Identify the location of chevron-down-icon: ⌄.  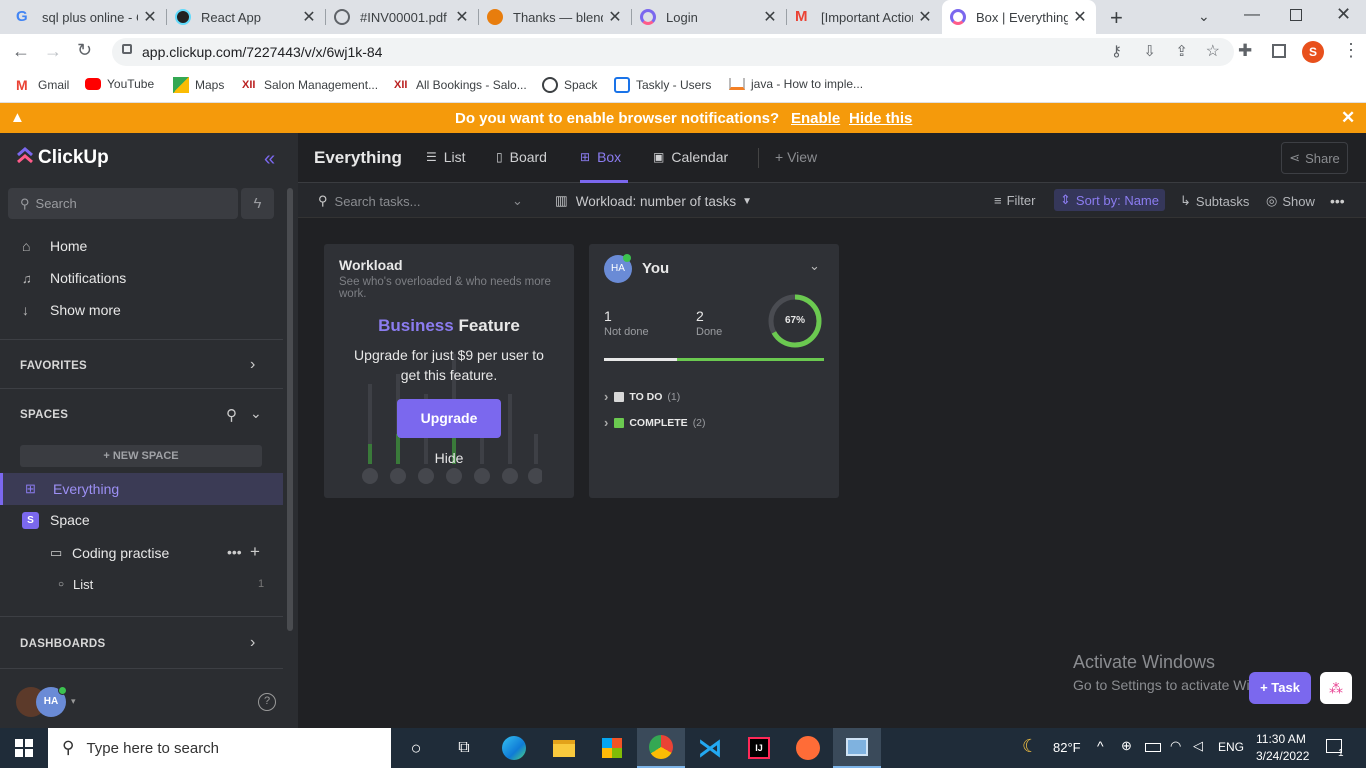
(256, 413).